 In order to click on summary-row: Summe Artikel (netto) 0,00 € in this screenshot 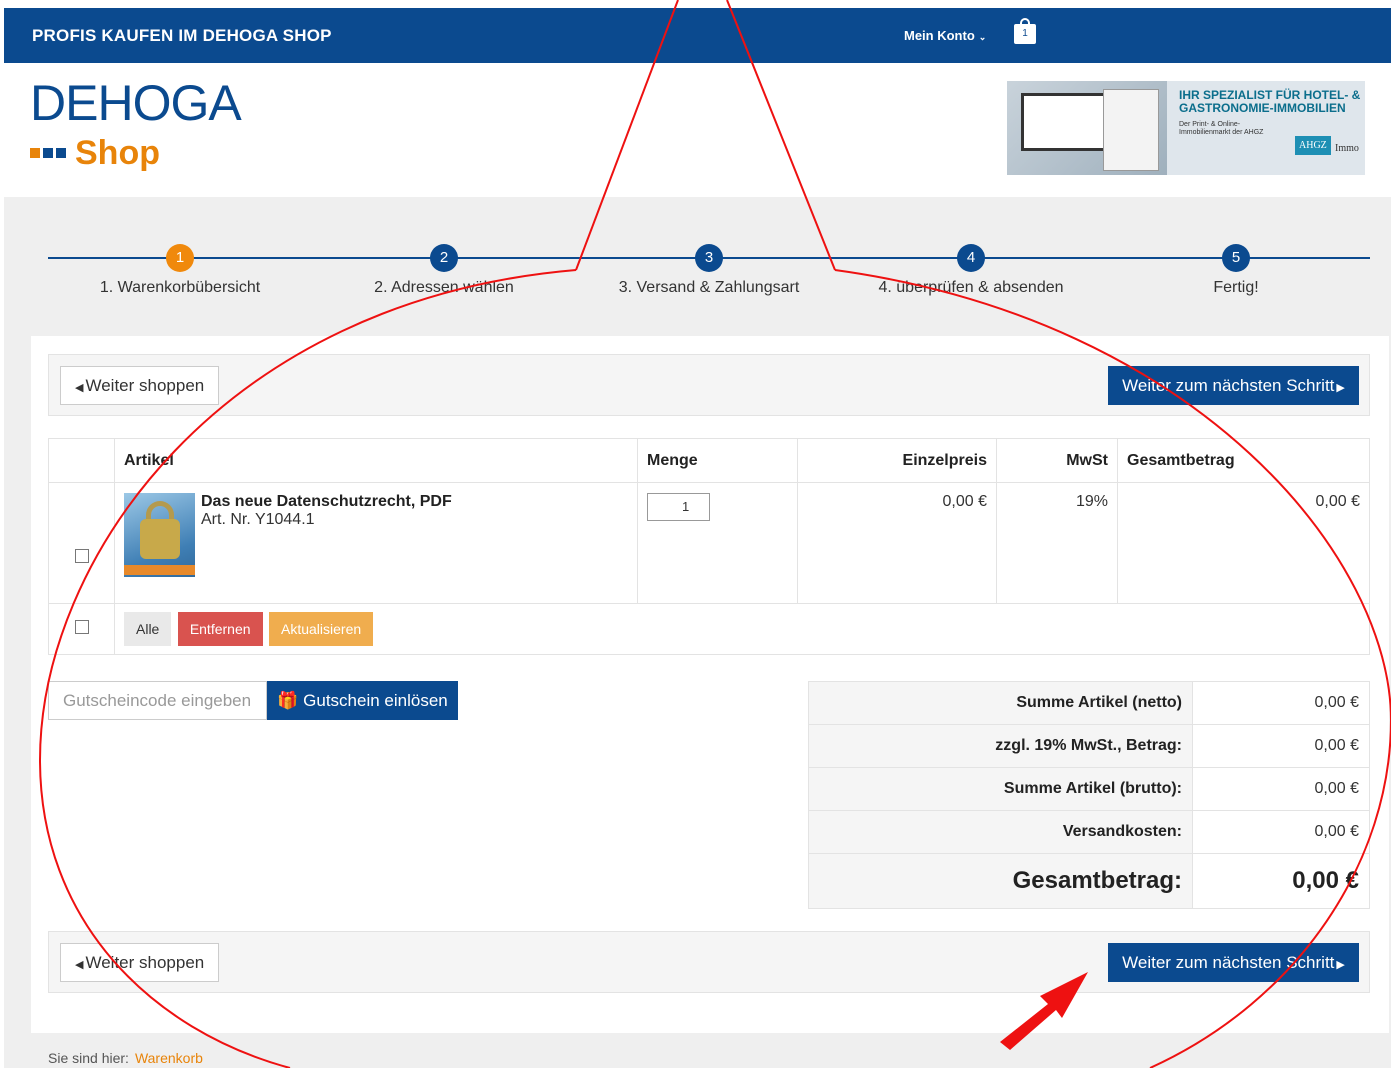, I will do `click(1089, 703)`.